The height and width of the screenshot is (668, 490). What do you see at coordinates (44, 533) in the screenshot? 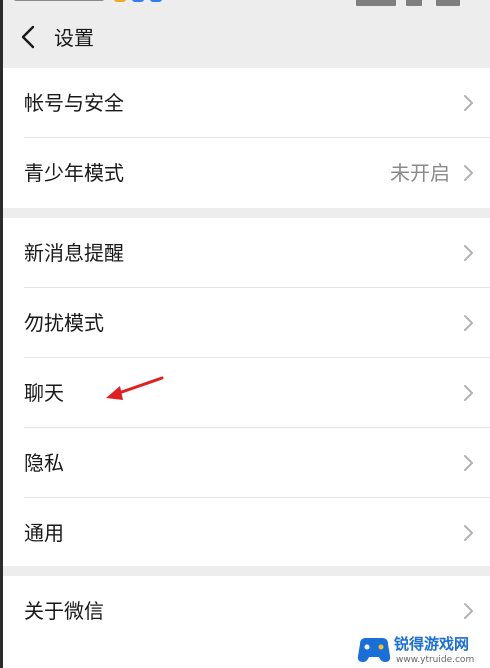
I see `settings-item-label: 通用` at bounding box center [44, 533].